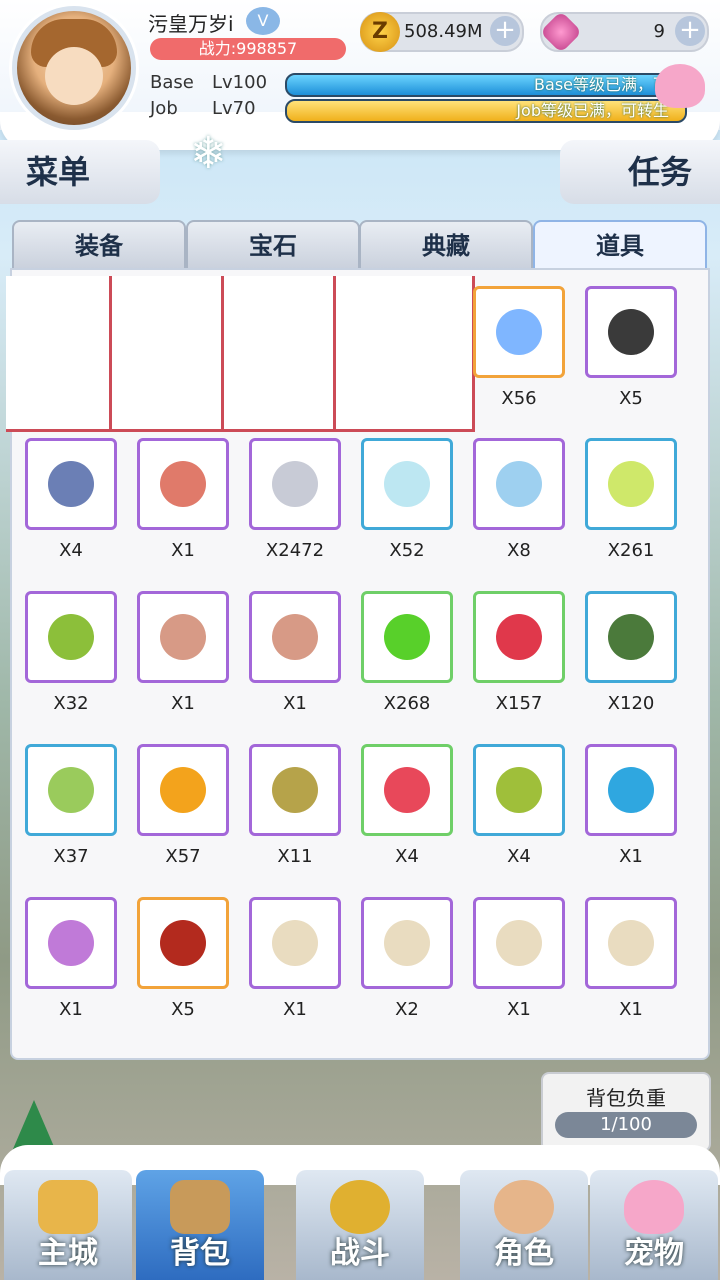 The width and height of the screenshot is (720, 1280). I want to click on player-avatar, so click(74, 68).